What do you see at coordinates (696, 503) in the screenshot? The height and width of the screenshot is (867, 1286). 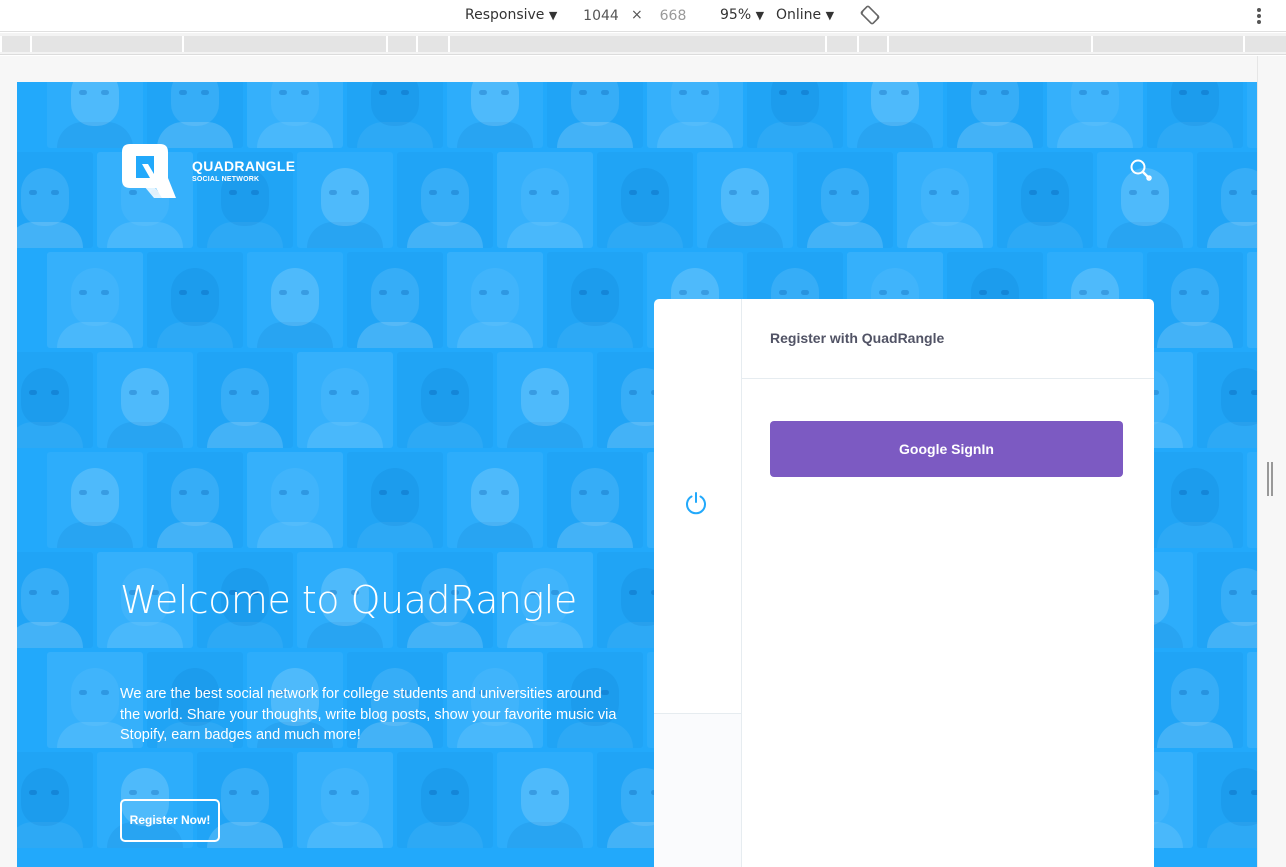 I see `power-icon` at bounding box center [696, 503].